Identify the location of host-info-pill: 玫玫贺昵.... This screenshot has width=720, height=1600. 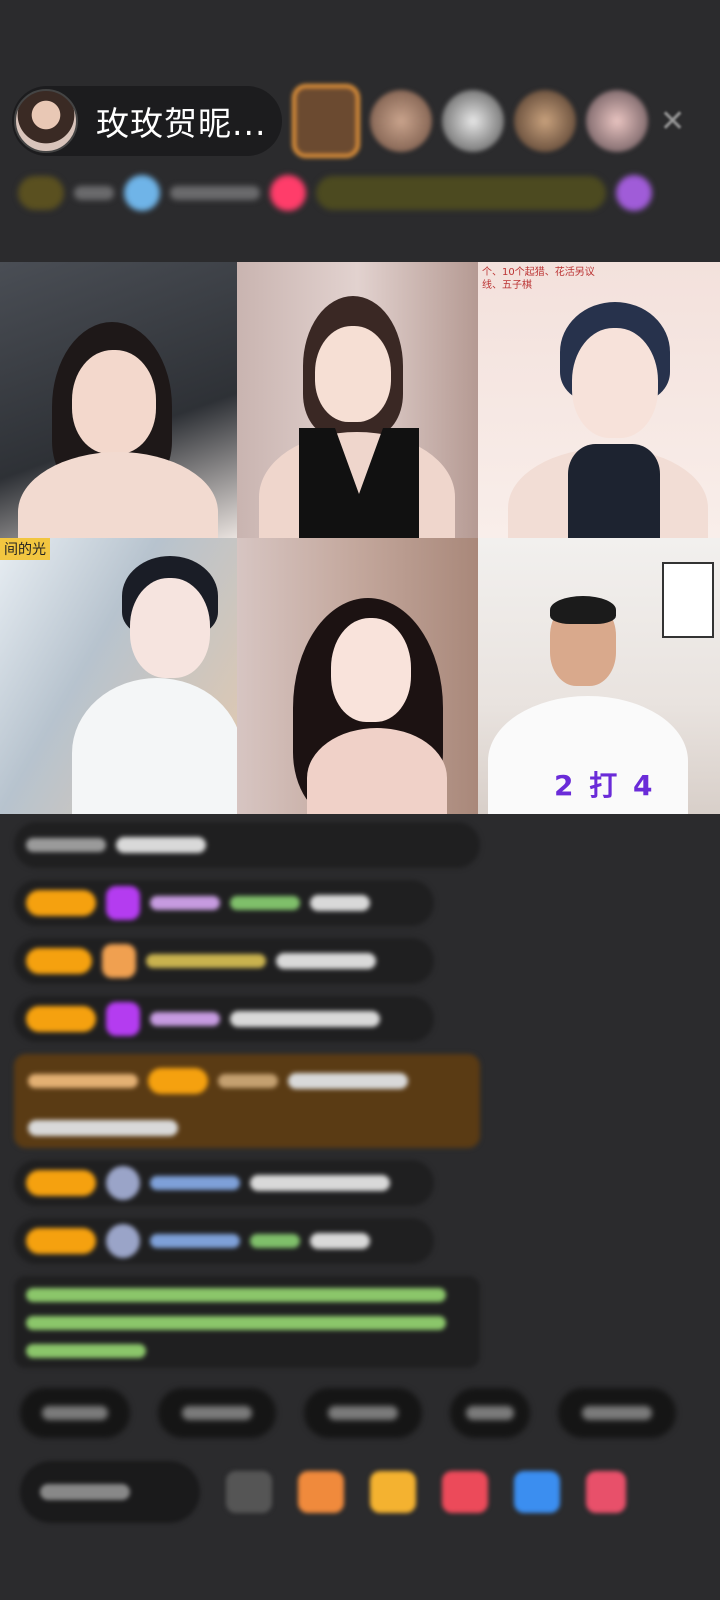
(147, 121).